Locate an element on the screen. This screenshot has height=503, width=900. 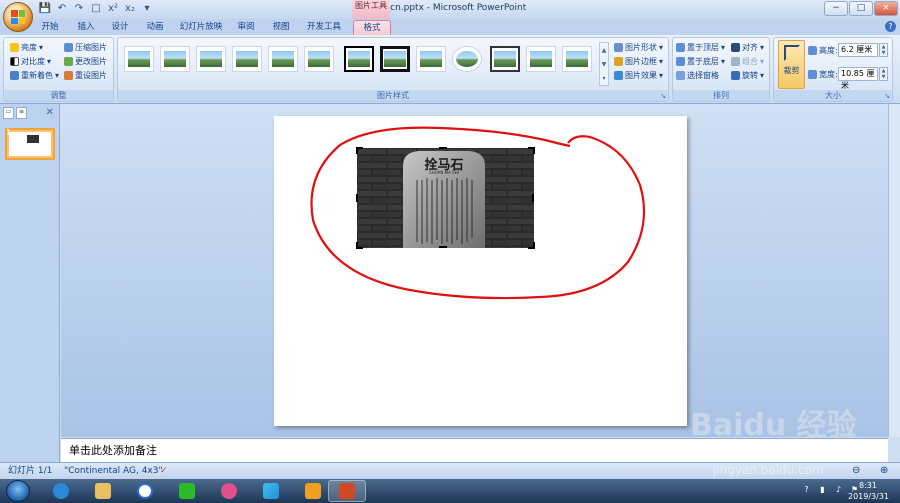
baidu-watermark: Baidu 经验 is located at coordinates (773, 425).